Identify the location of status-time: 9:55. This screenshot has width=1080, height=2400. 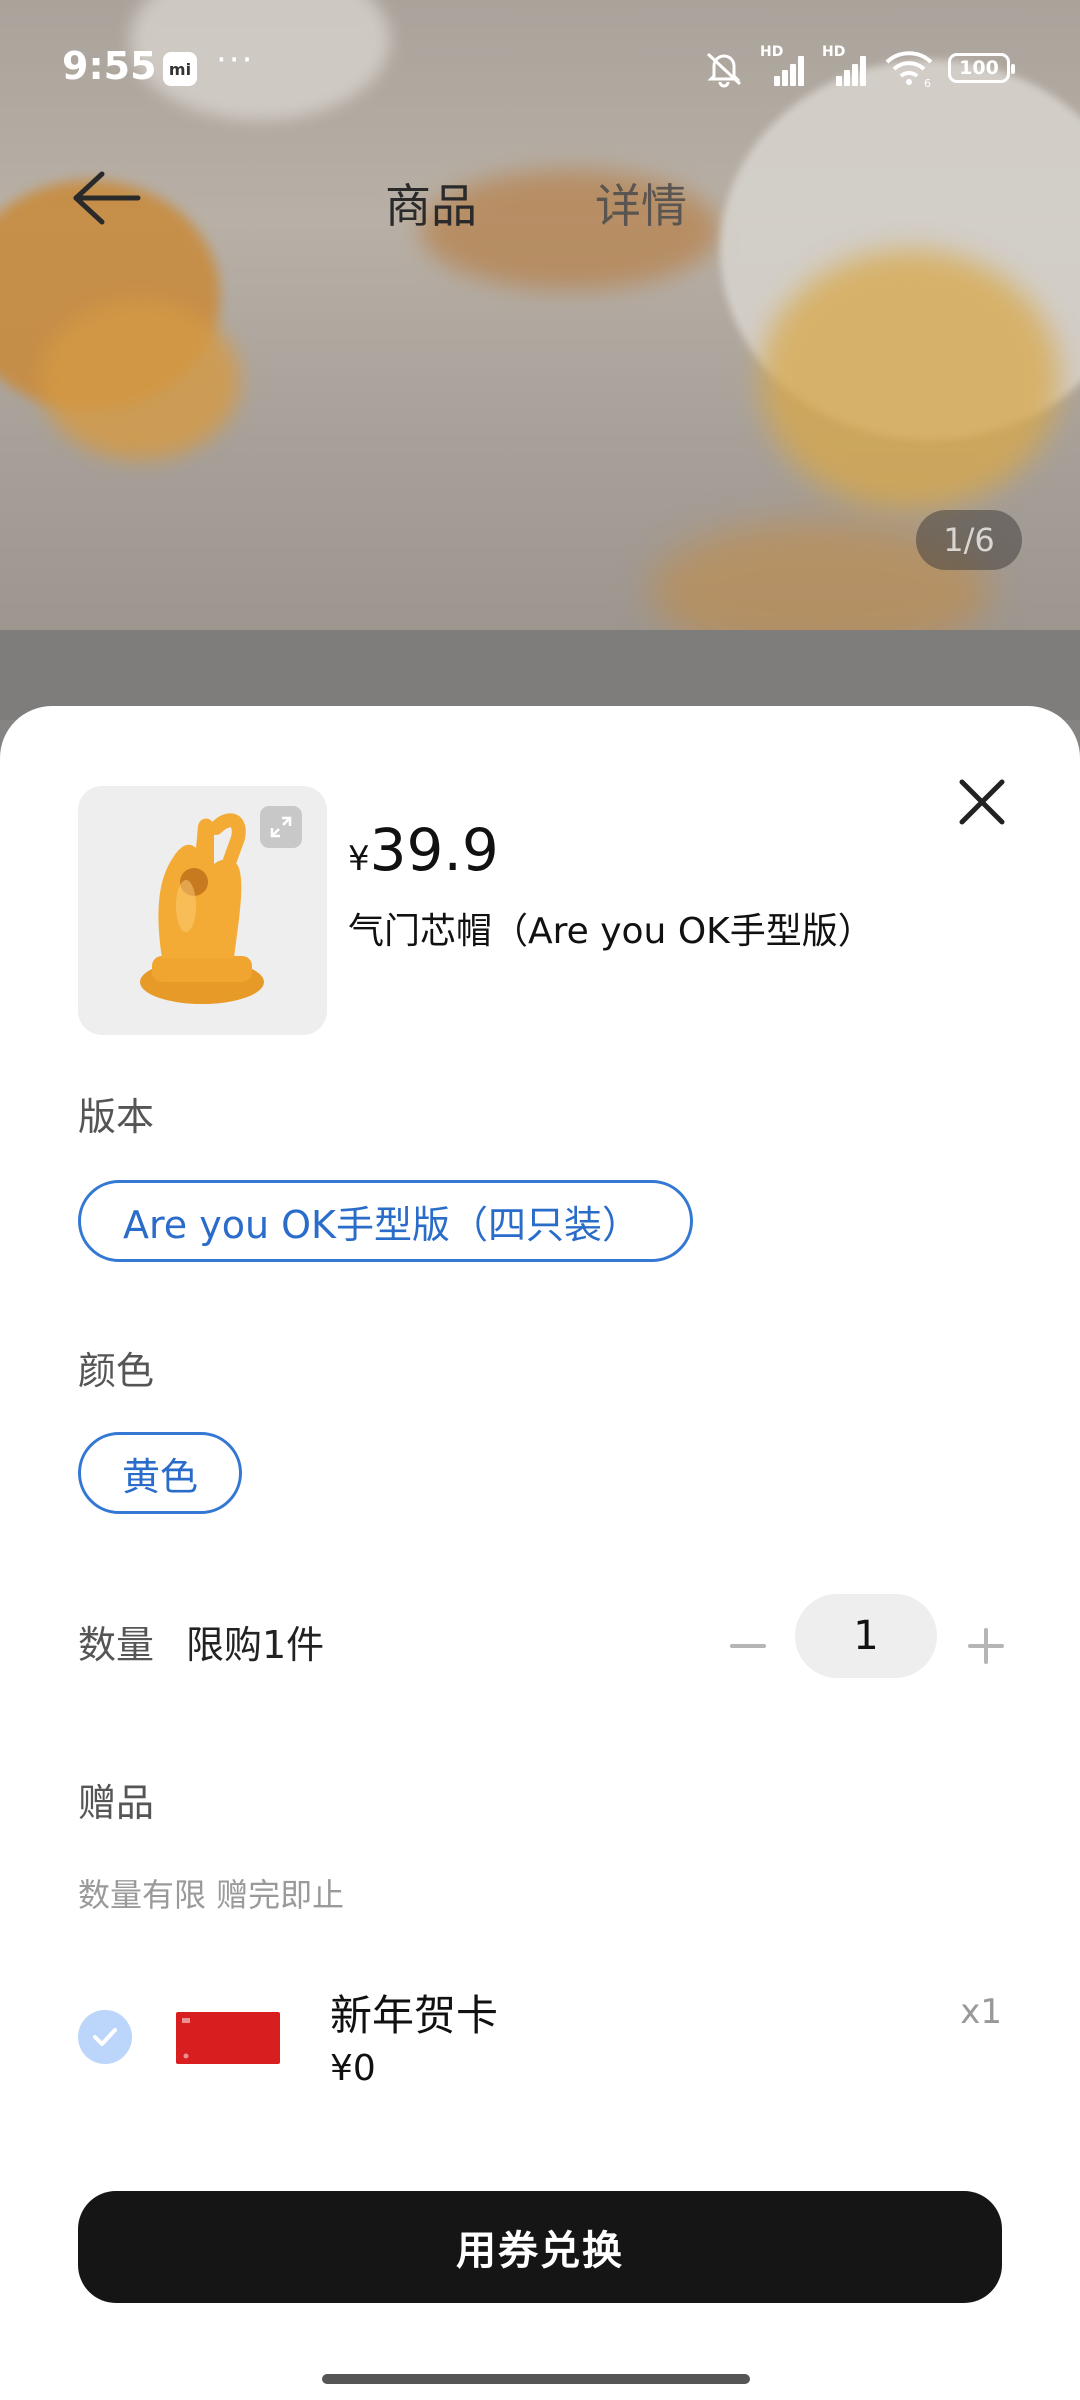
(109, 66).